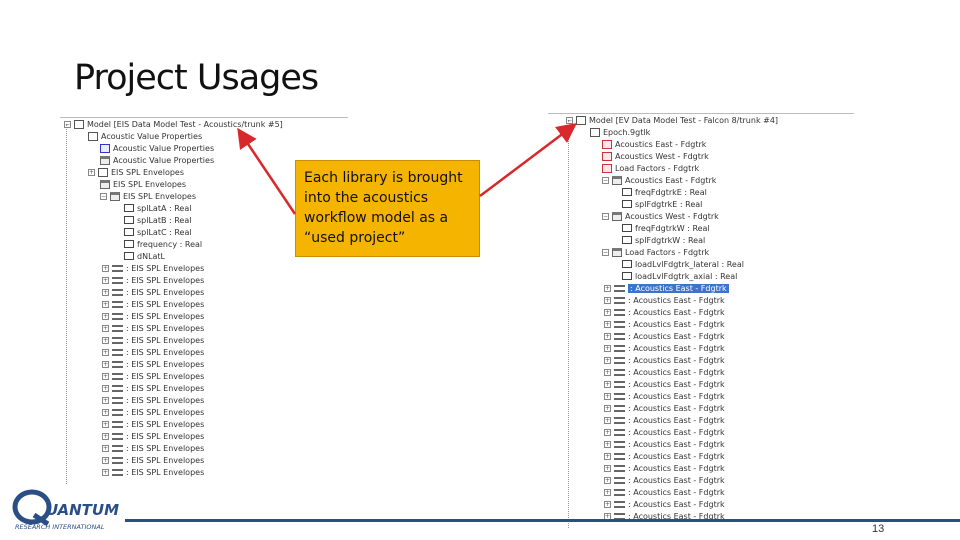 This screenshot has width=960, height=540. I want to click on arrow-left, so click(267, 171).